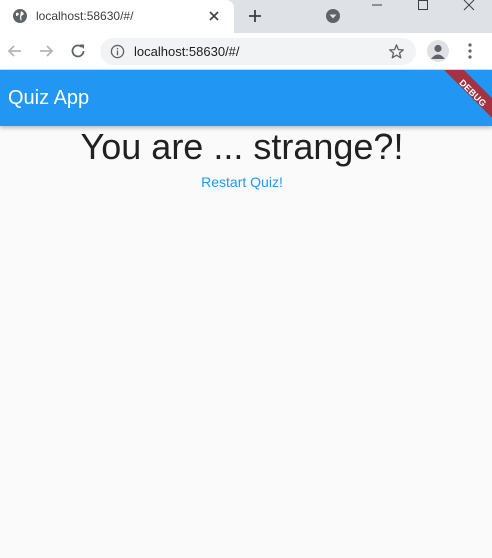 This screenshot has height=558, width=492. What do you see at coordinates (214, 16) in the screenshot?
I see `close-icon` at bounding box center [214, 16].